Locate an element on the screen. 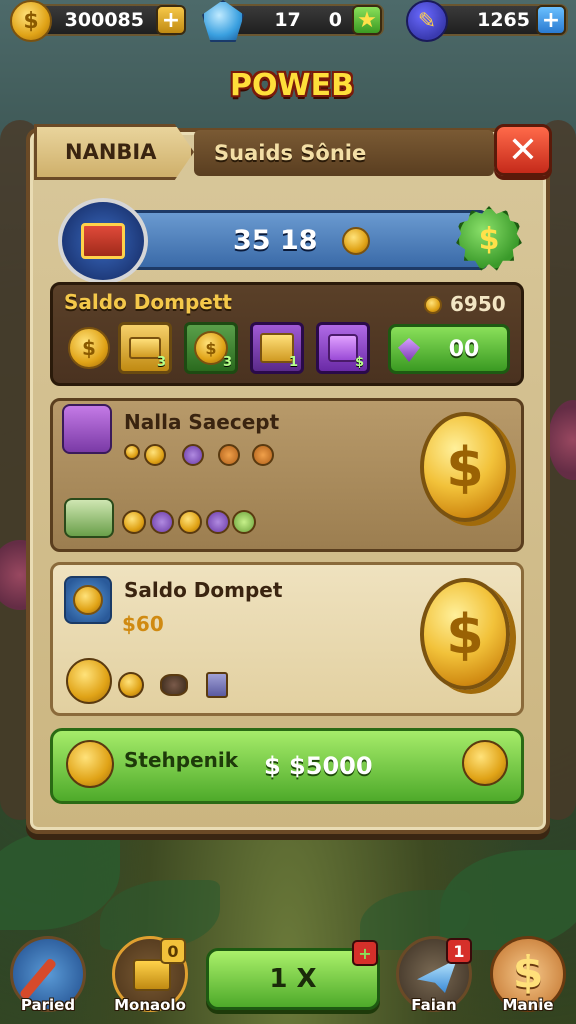 This screenshot has height=1024, width=576. nav-monaolo-label: Monaolo is located at coordinates (150, 1005).